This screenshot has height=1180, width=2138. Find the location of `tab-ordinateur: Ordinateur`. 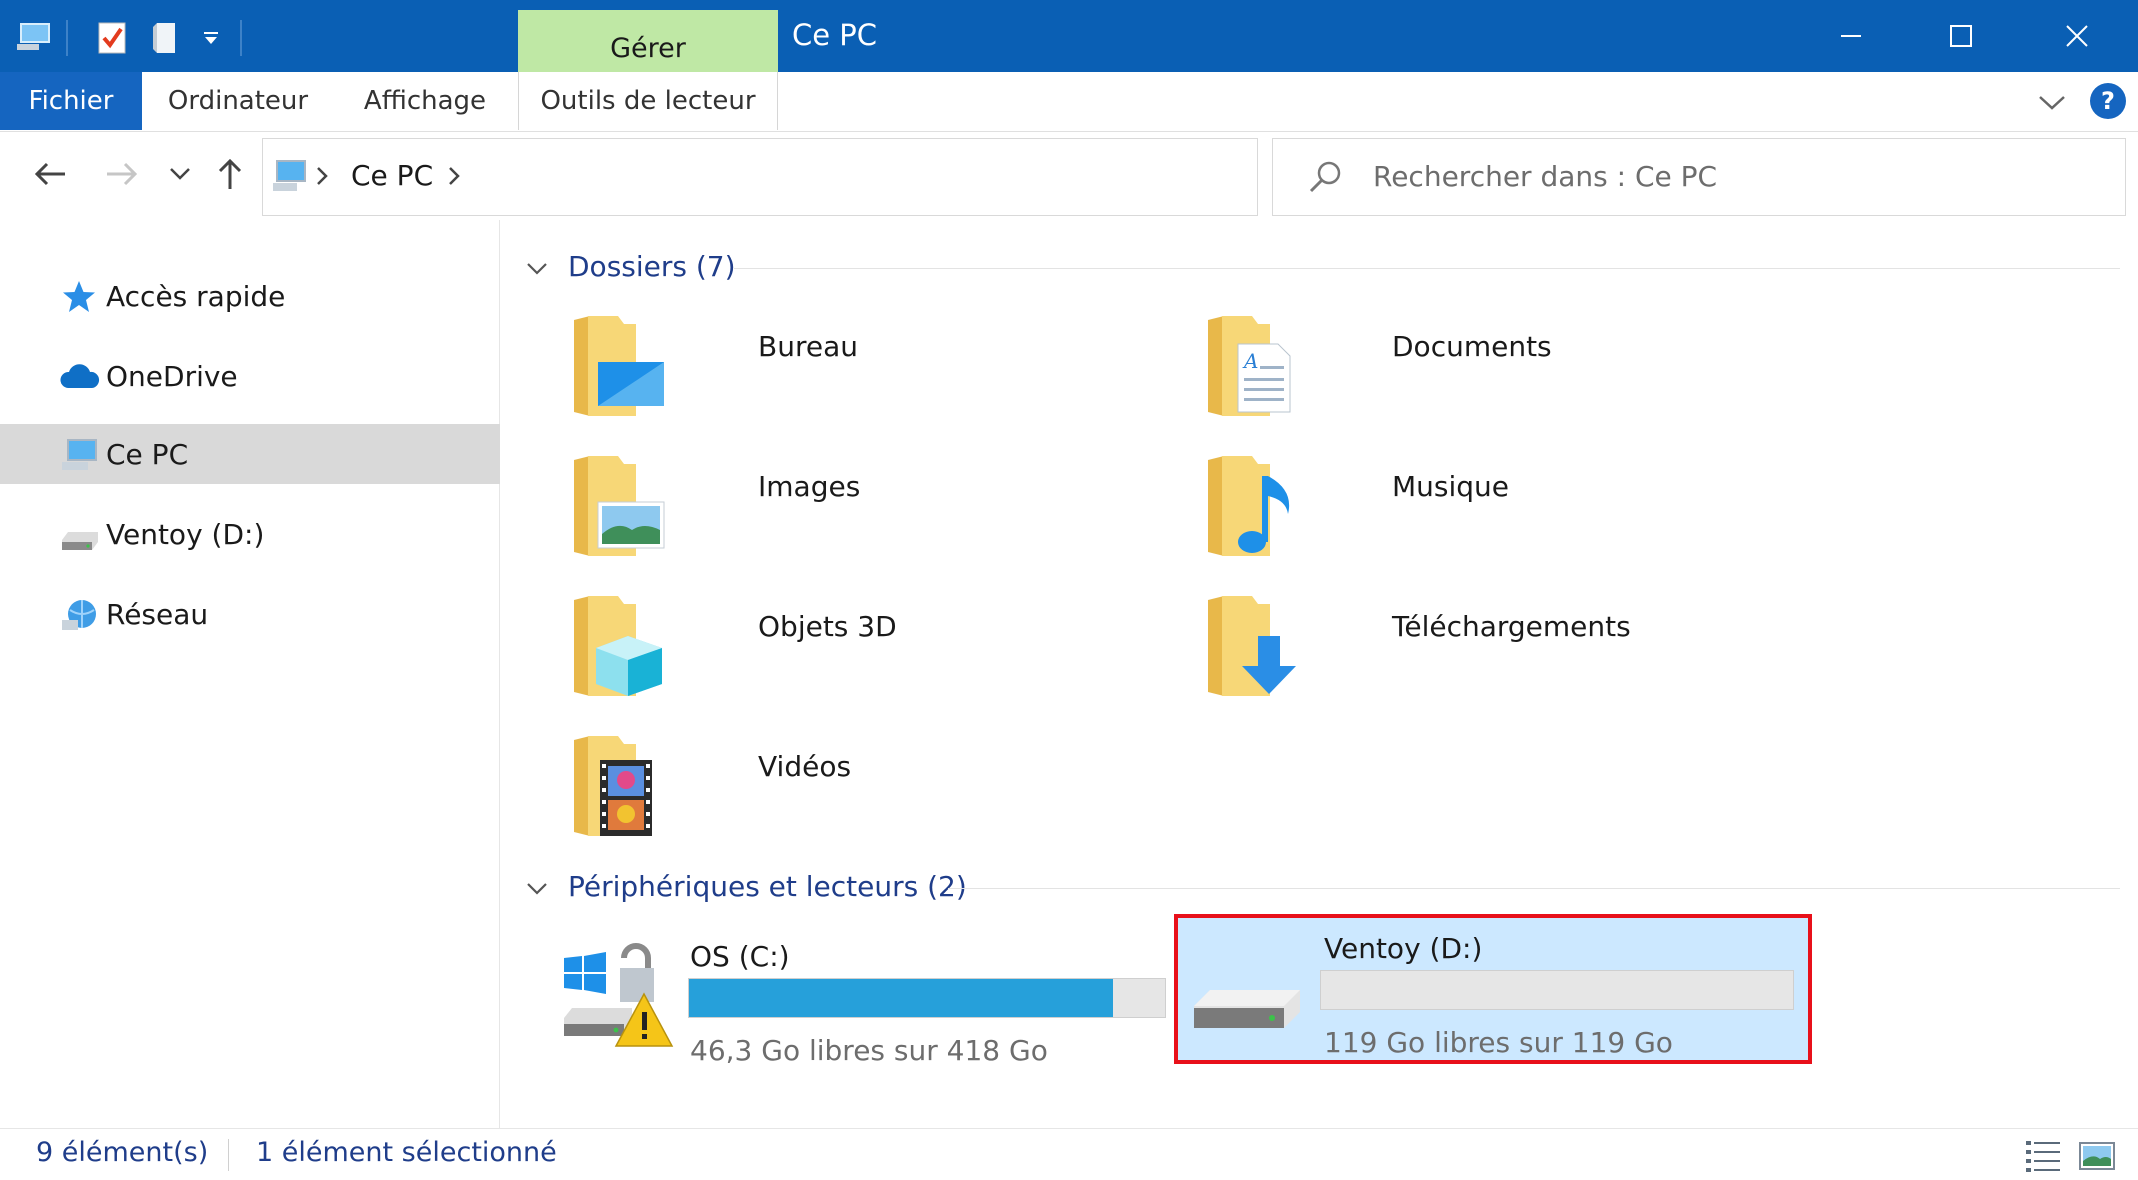

tab-ordinateur: Ordinateur is located at coordinates (238, 101).